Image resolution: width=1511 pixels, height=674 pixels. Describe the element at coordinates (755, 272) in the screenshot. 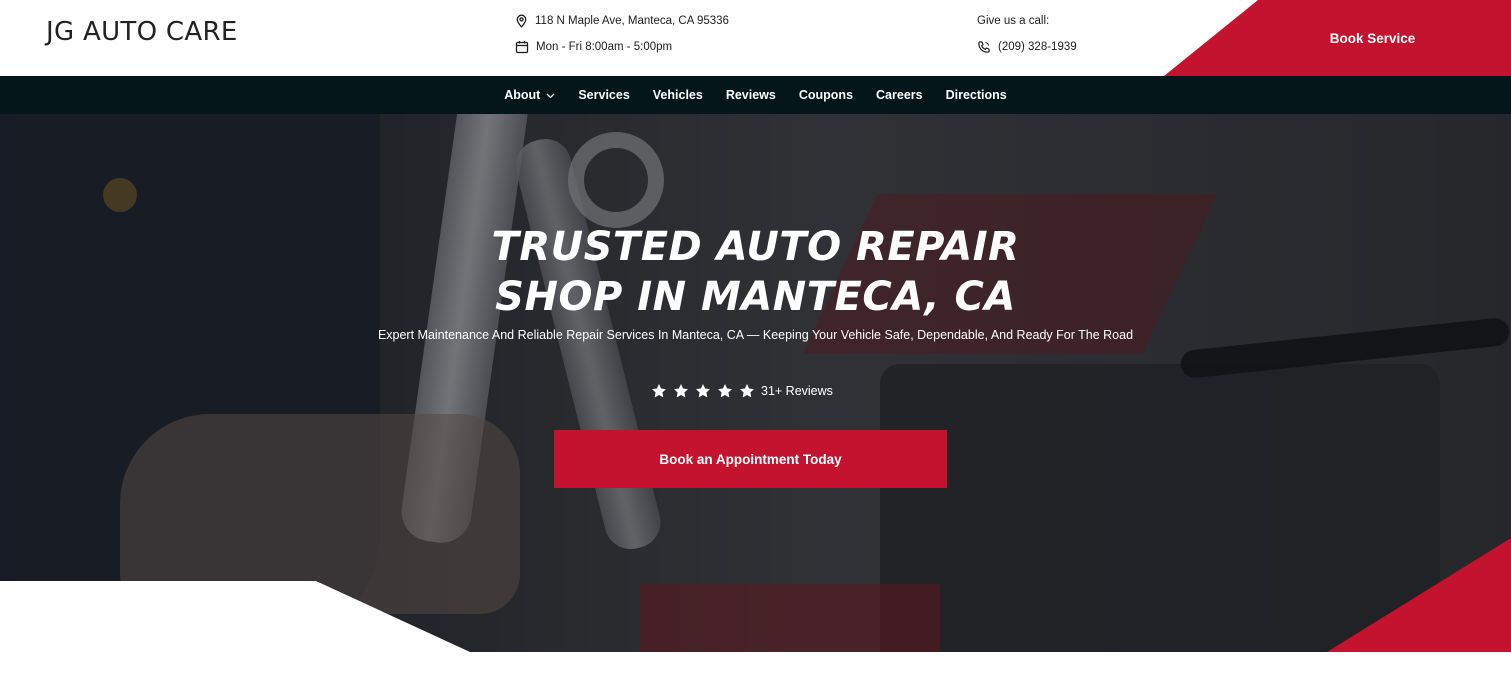

I see `hero-title: TRUSTED AUTO REPAIR SHOP IN MANTECA, CA` at that location.